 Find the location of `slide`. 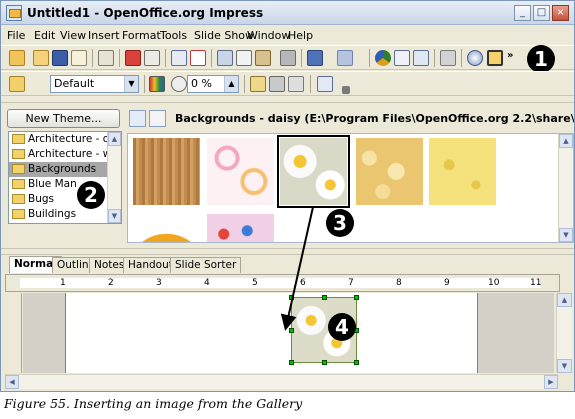

slide is located at coordinates (271, 333).